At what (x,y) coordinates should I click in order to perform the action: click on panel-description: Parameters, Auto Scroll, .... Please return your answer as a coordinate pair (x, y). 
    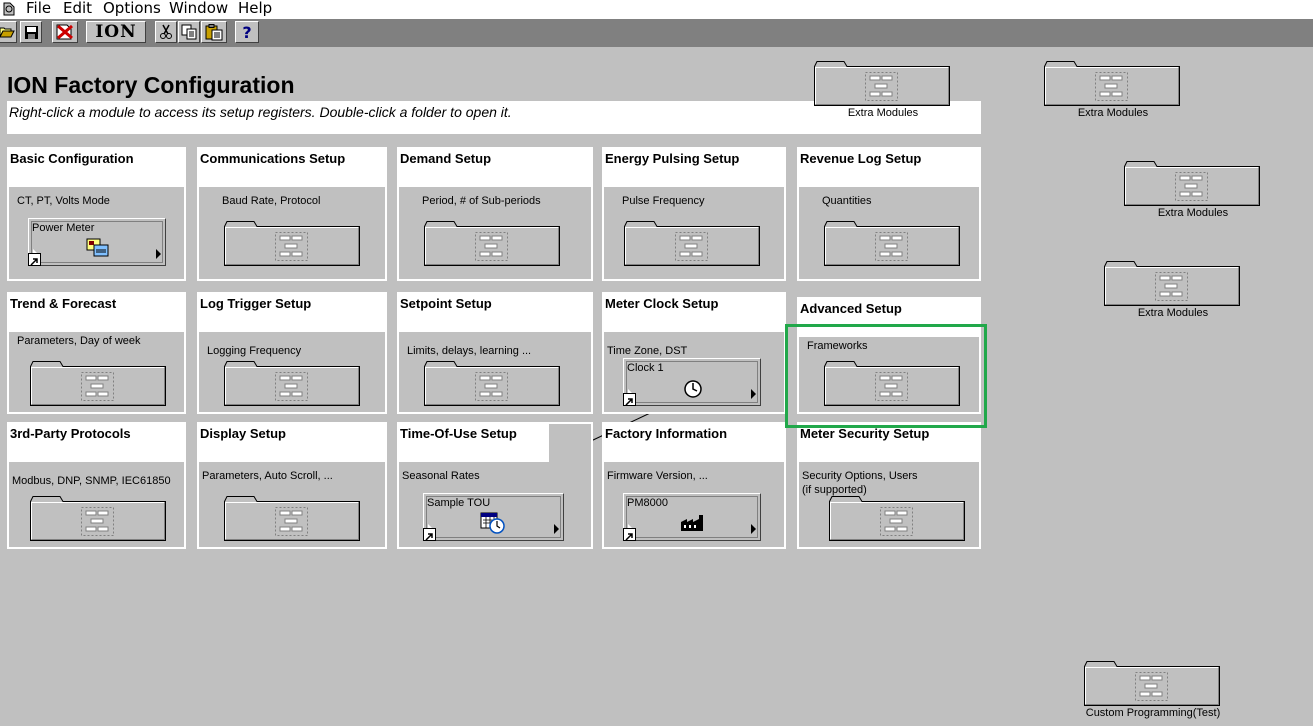
    Looking at the image, I should click on (267, 476).